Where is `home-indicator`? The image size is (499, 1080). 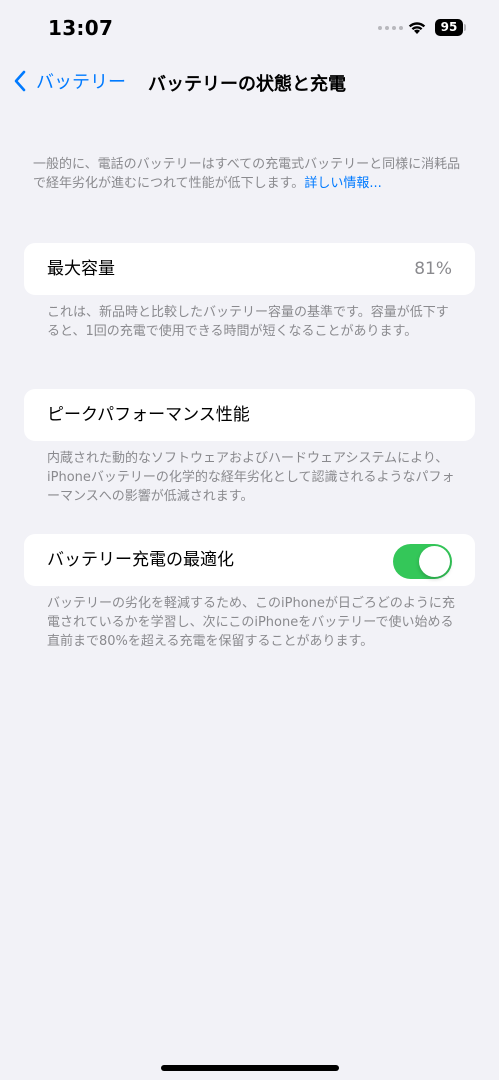
home-indicator is located at coordinates (250, 1068).